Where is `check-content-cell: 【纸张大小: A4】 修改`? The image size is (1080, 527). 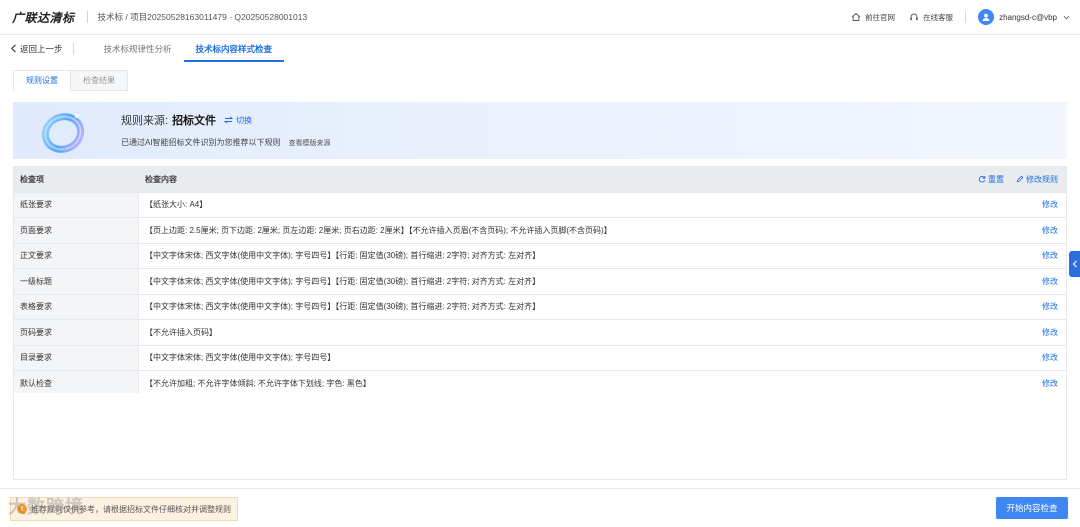
check-content-cell: 【纸张大小: A4】 修改 is located at coordinates (602, 204).